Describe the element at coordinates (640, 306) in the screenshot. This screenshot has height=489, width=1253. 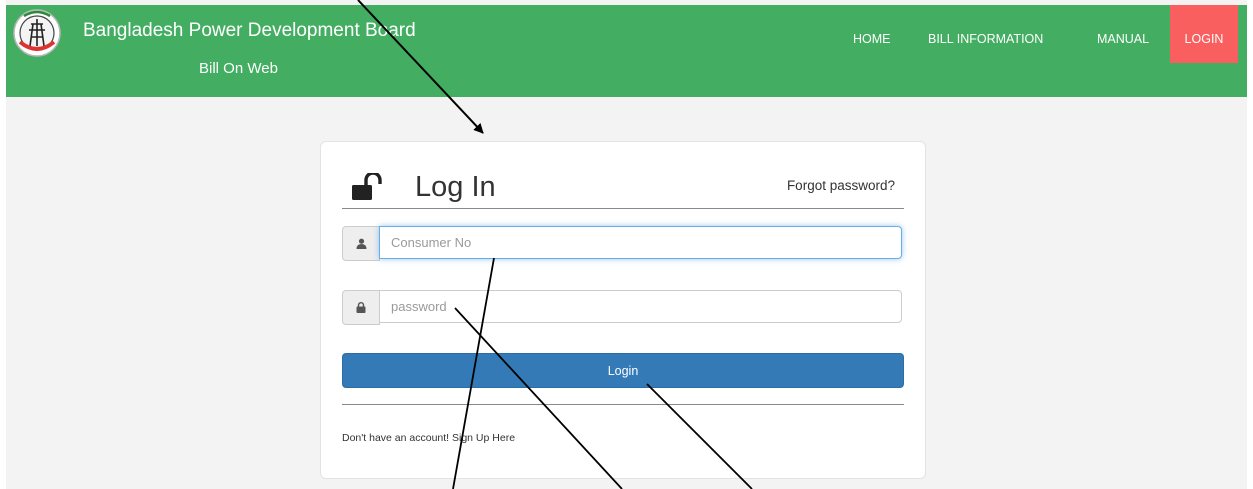
I see `password-input` at that location.